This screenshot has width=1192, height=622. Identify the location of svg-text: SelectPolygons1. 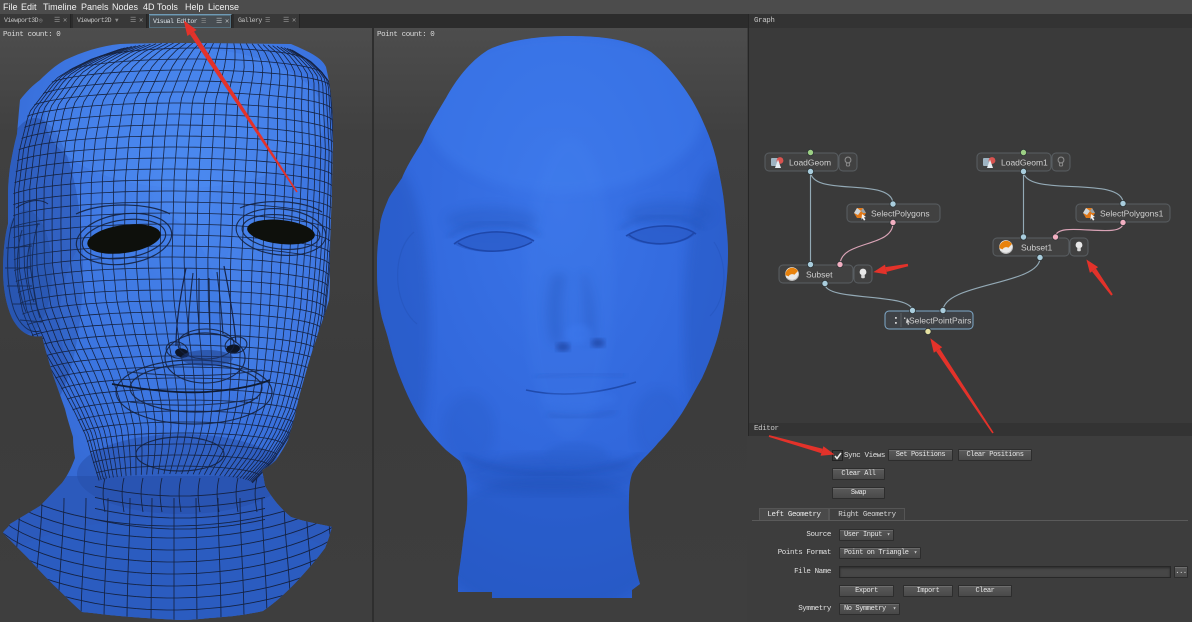
(1132, 214).